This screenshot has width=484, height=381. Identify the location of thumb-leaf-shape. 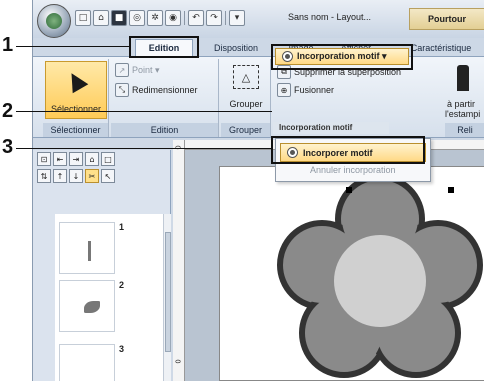
(92, 307).